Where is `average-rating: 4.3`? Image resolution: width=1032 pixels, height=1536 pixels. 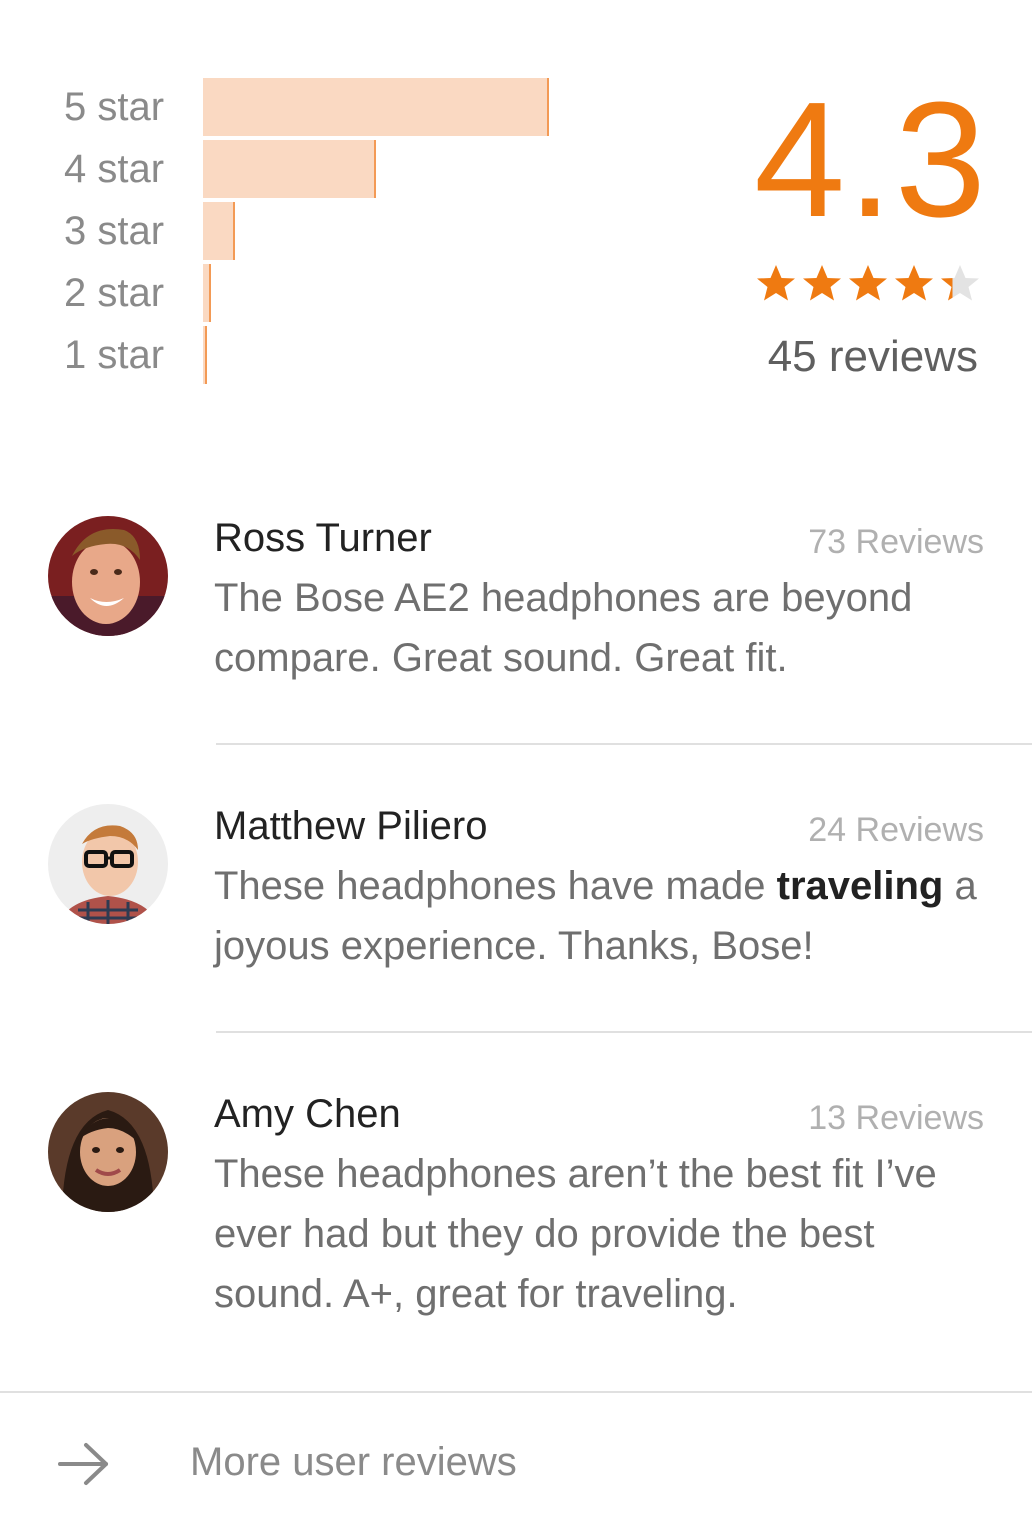 average-rating: 4.3 is located at coordinates (871, 159).